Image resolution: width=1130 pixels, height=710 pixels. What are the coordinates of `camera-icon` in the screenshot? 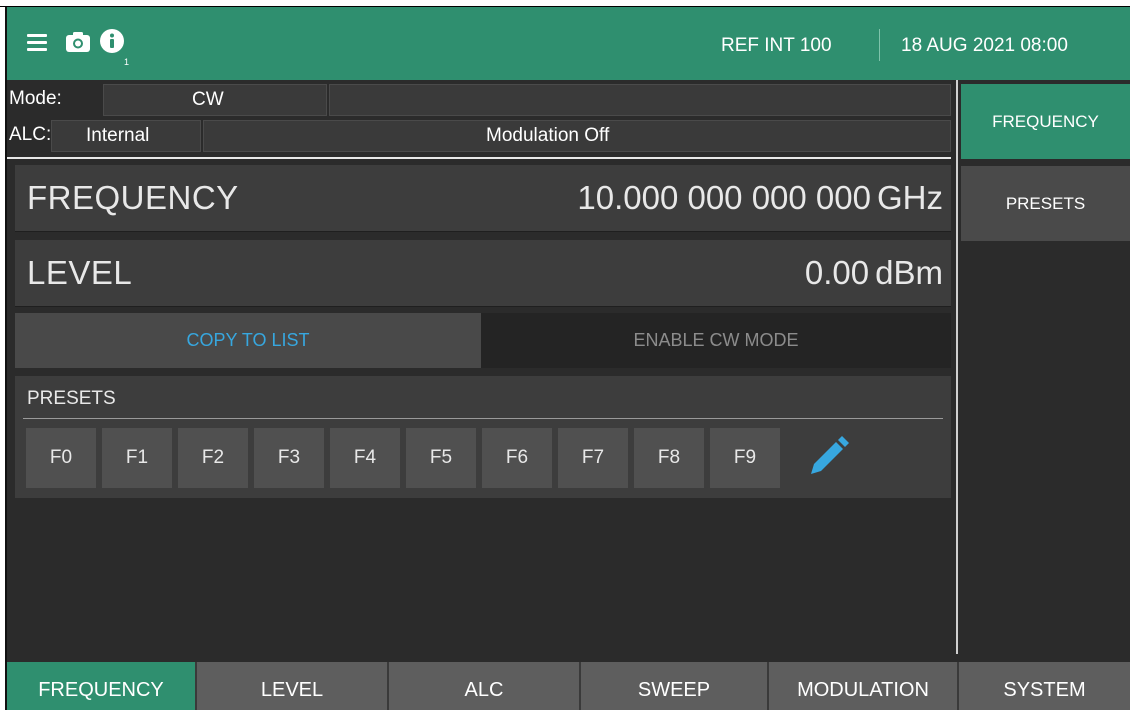 It's located at (78, 42).